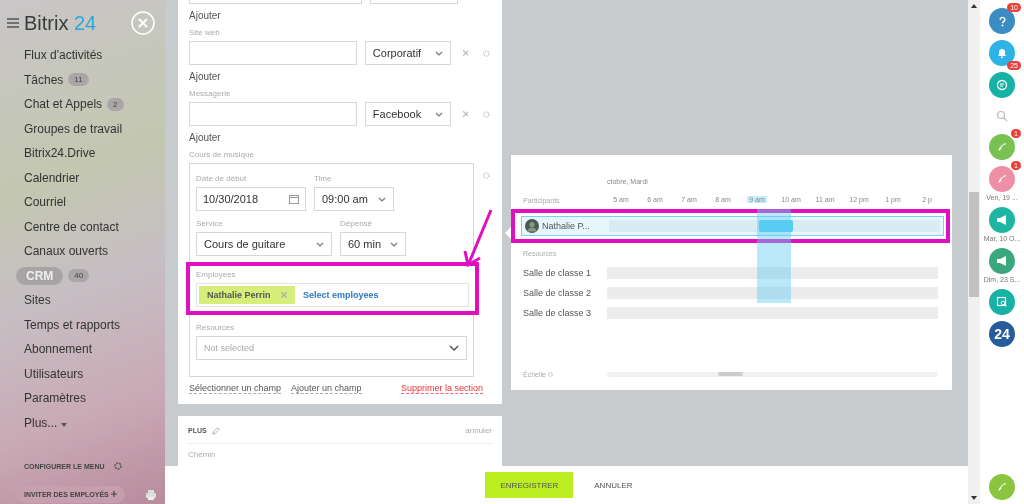  What do you see at coordinates (55, 398) in the screenshot?
I see `menu-item: Paramètres` at bounding box center [55, 398].